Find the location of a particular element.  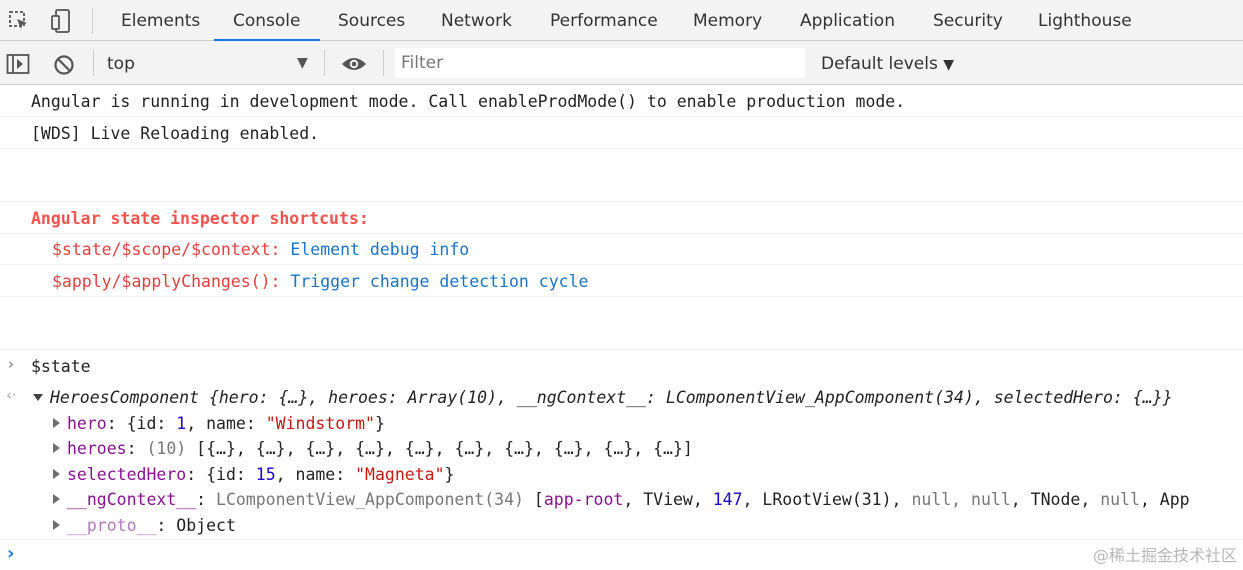

chevron-down-icon: ▼ is located at coordinates (948, 65).